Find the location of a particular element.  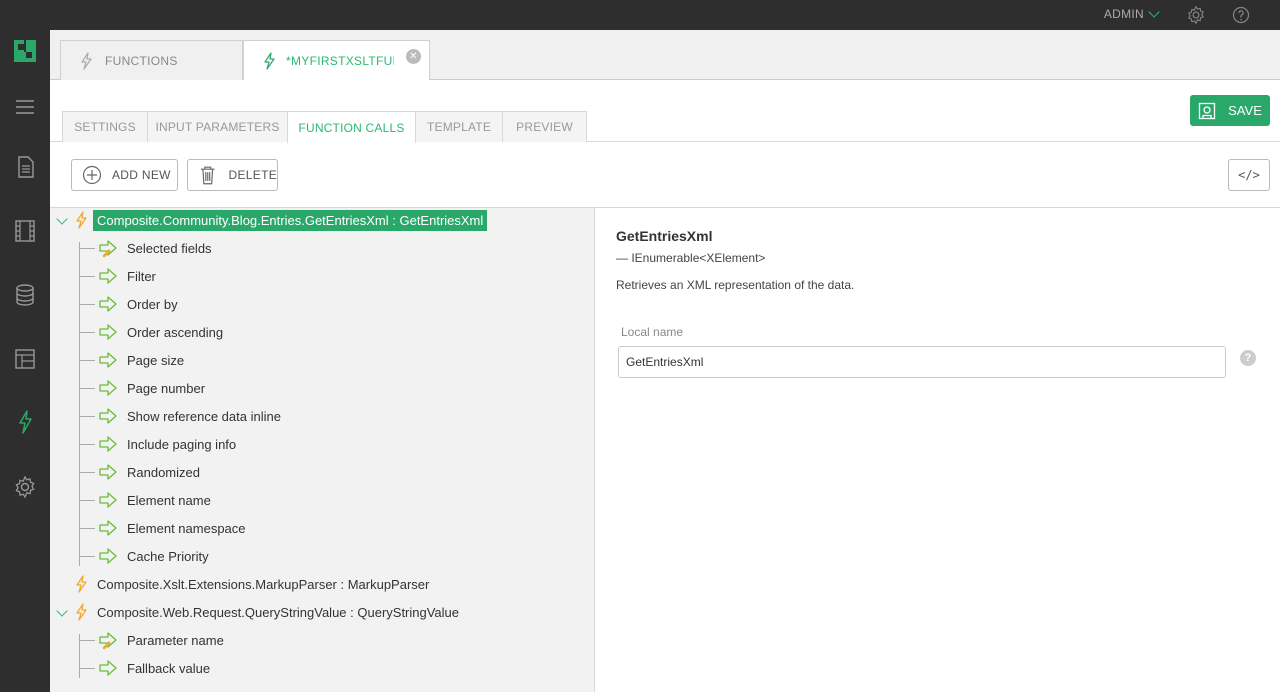

layout-icon is located at coordinates (25, 359).